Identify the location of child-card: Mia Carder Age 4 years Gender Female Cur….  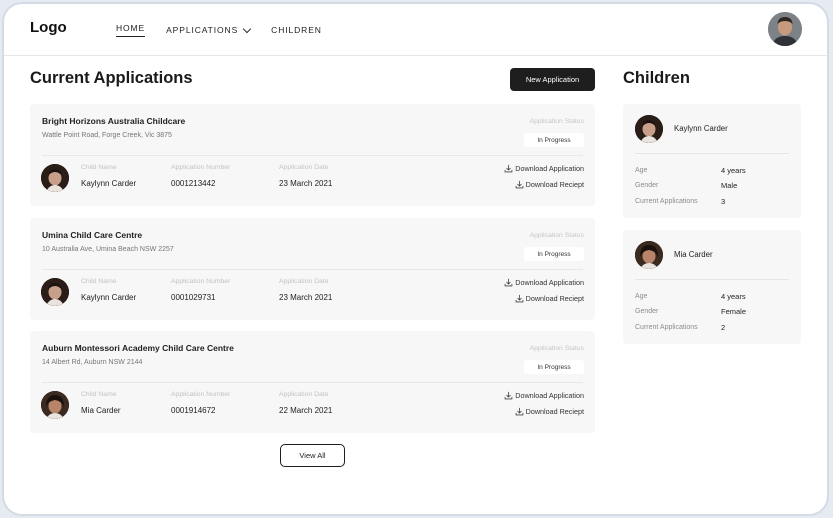
(712, 287).